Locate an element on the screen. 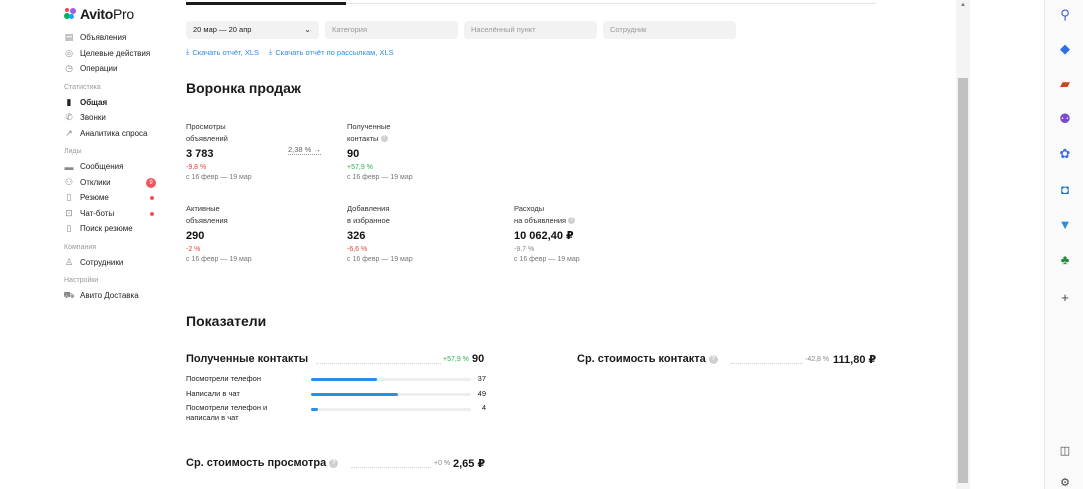 The width and height of the screenshot is (1083, 489). sidebar-item-employees: ♙ Сотрудники is located at coordinates (114, 263).